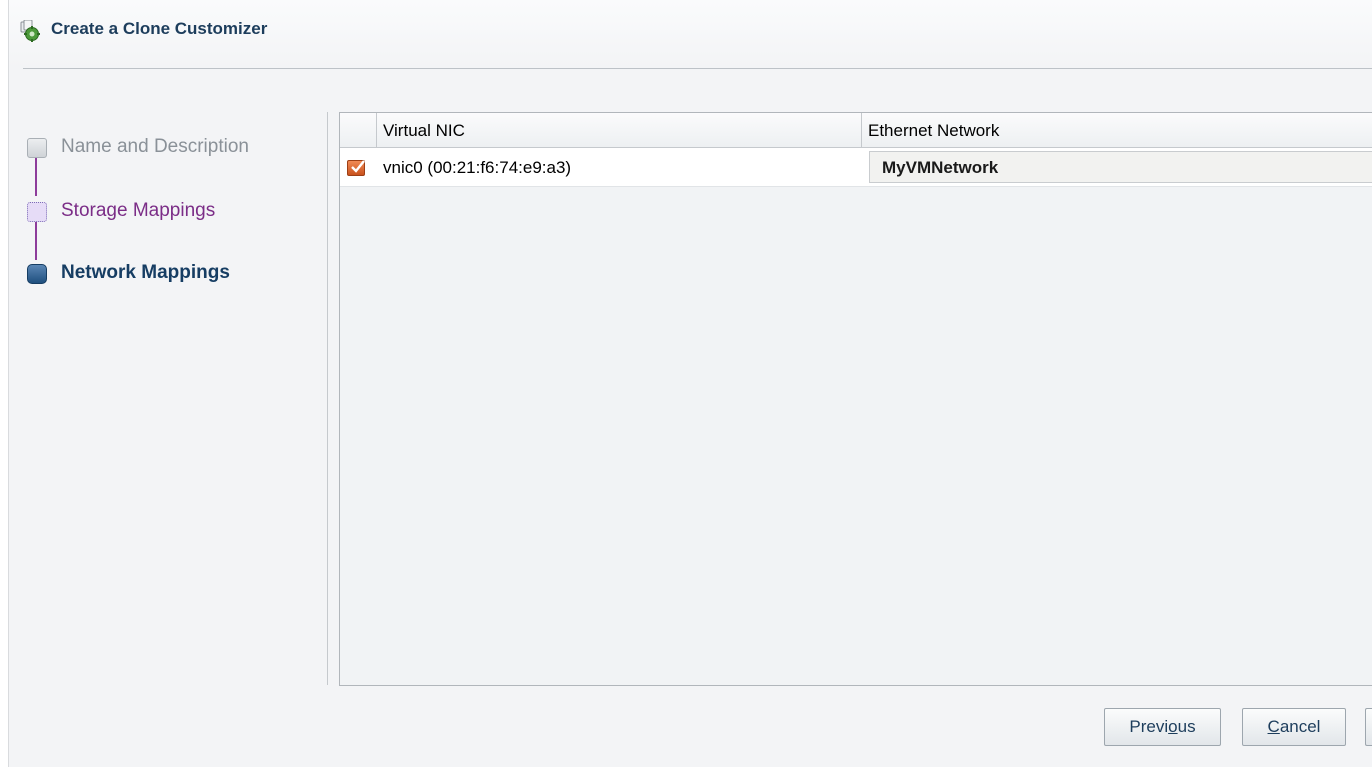 This screenshot has width=1372, height=767. What do you see at coordinates (37, 148) in the screenshot?
I see `step-visited-icon` at bounding box center [37, 148].